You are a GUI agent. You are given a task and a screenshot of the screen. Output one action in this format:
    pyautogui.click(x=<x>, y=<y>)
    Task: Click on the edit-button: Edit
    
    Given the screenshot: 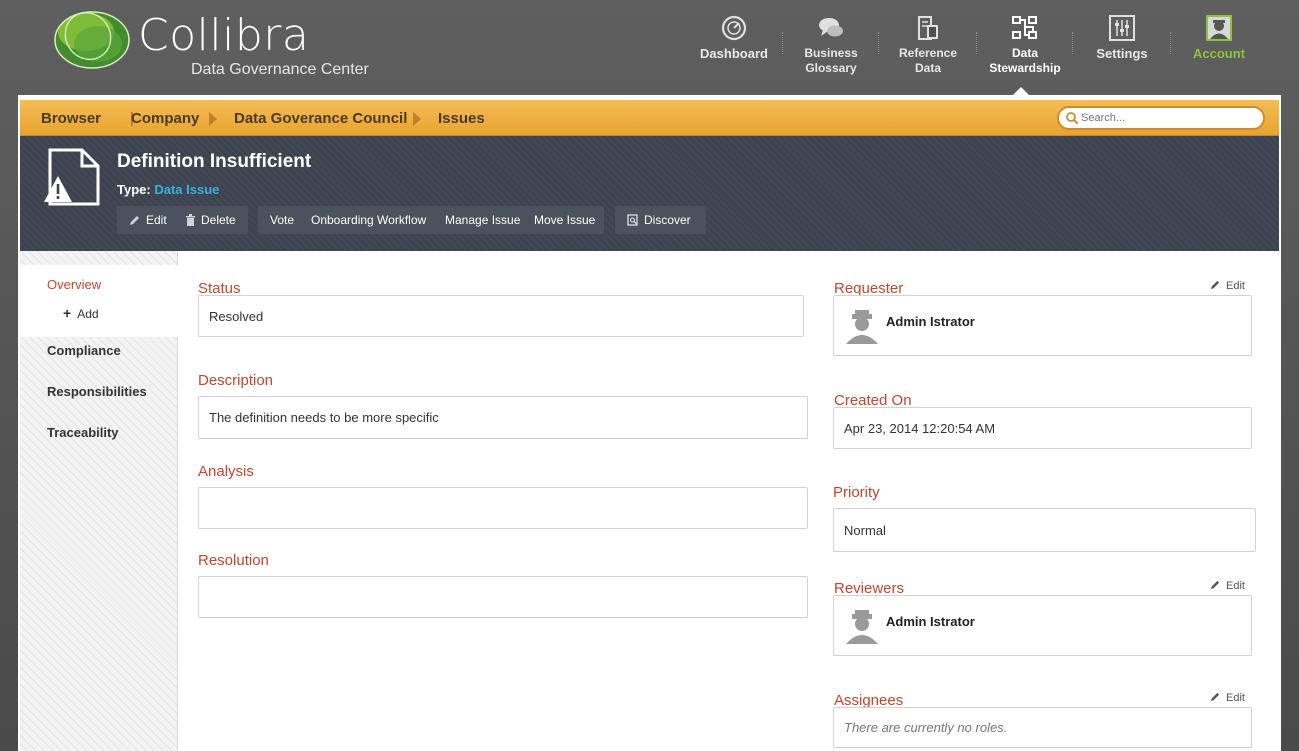 What is the action you would take?
    pyautogui.click(x=148, y=220)
    